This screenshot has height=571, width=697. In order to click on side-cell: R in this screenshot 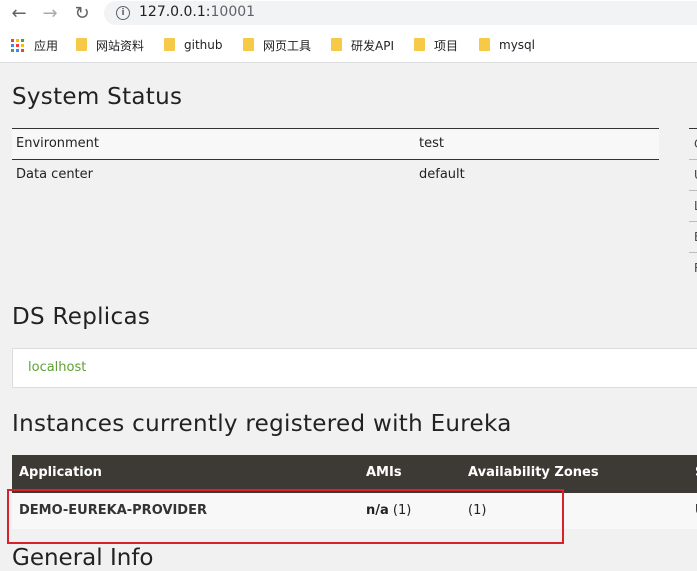, I will do `click(693, 267)`.